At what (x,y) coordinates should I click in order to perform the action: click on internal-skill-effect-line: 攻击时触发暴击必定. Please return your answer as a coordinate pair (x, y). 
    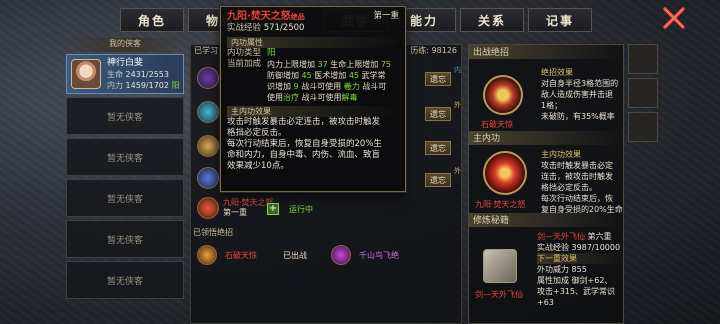
    Looking at the image, I should click on (577, 165).